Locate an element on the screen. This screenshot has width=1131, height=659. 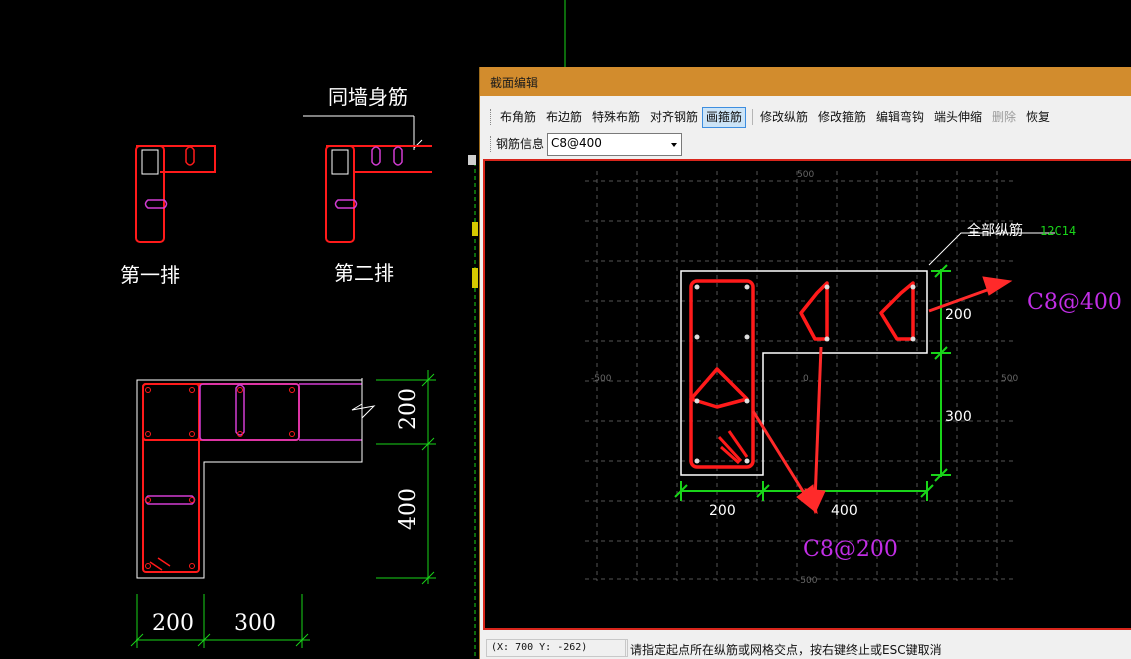
all-long-rebar-label: 全部纵筋 is located at coordinates (995, 230).